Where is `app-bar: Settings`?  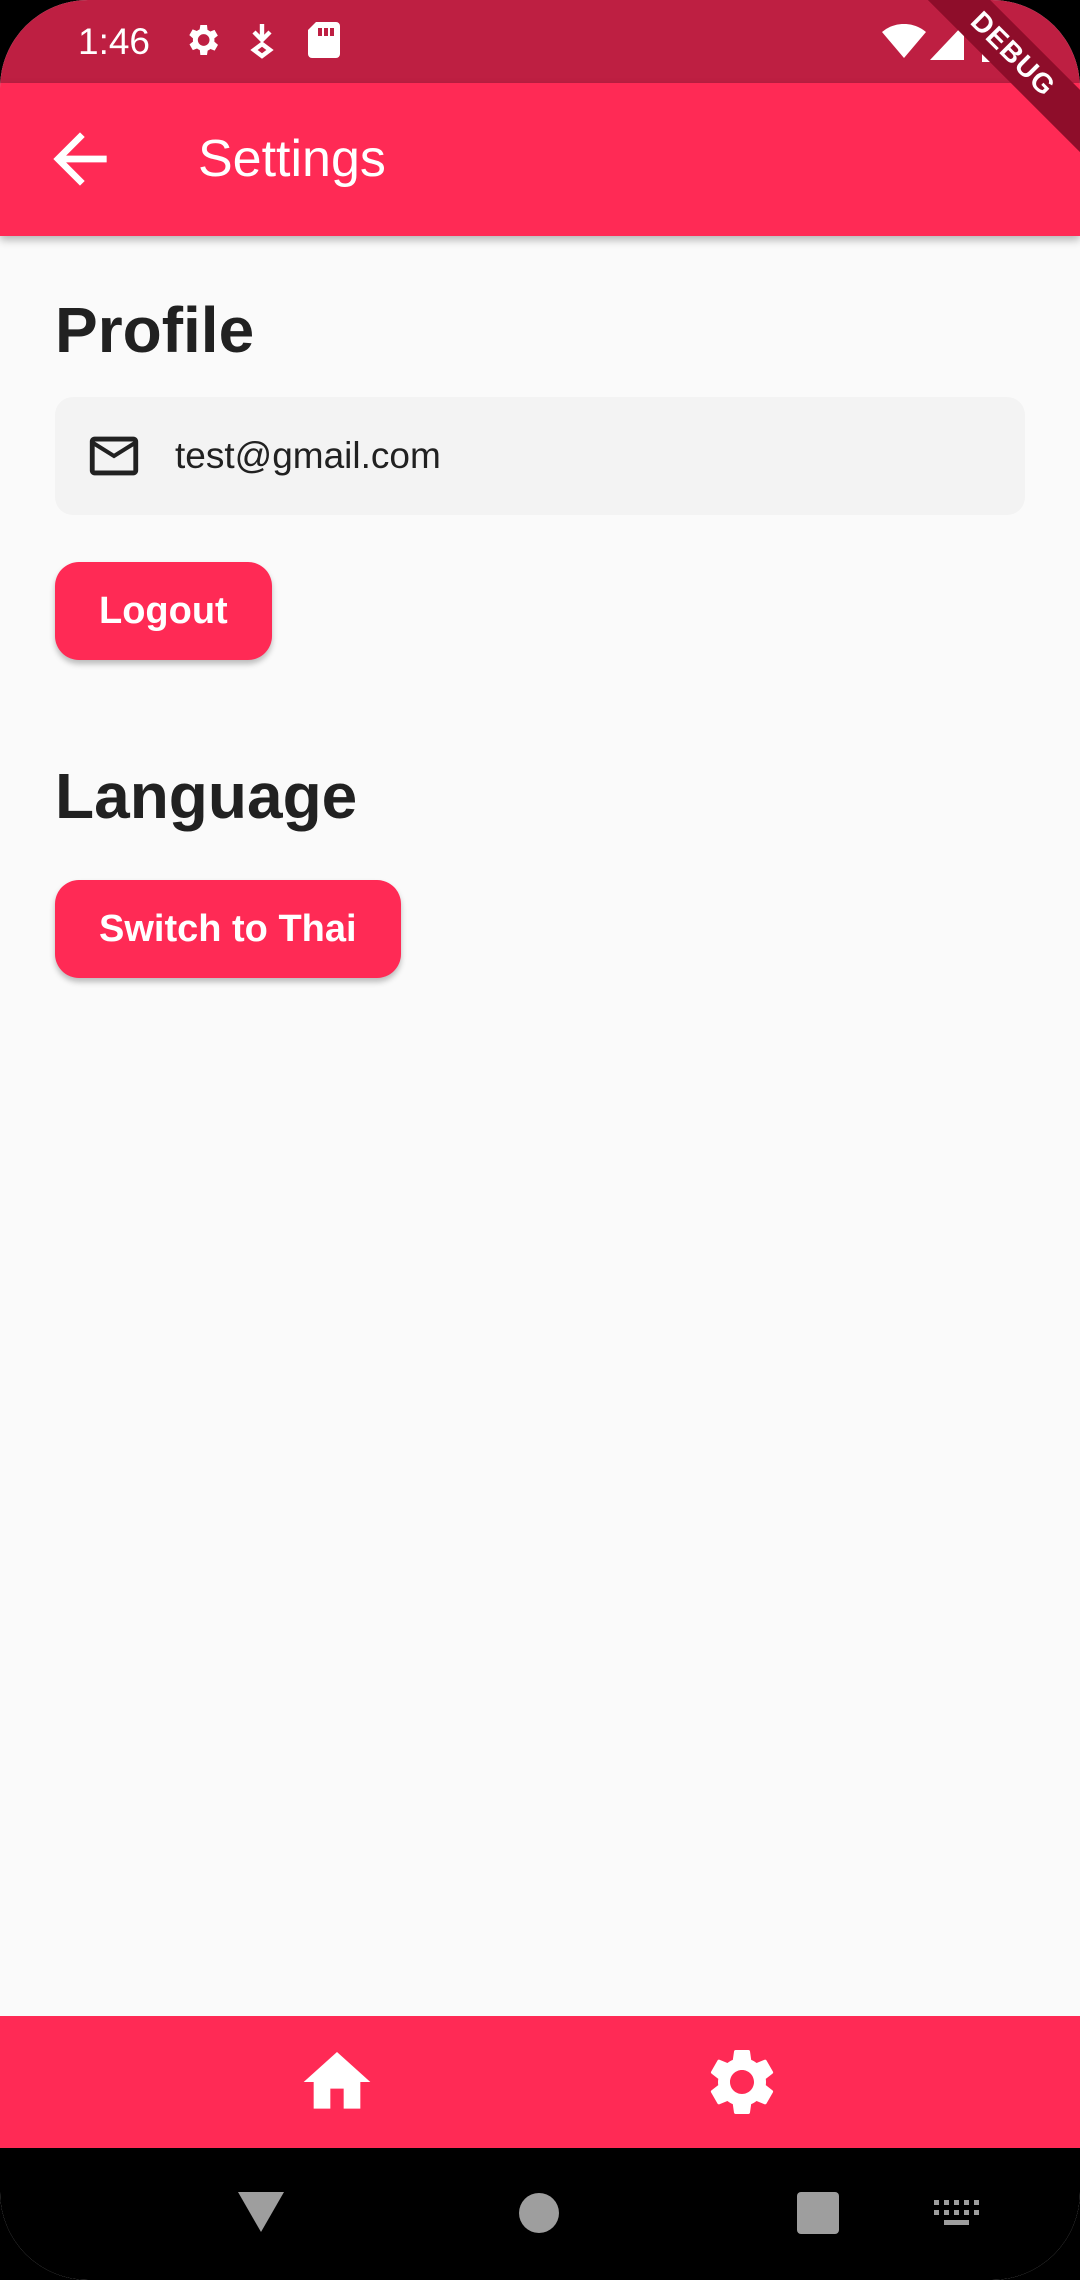 app-bar: Settings is located at coordinates (540, 159).